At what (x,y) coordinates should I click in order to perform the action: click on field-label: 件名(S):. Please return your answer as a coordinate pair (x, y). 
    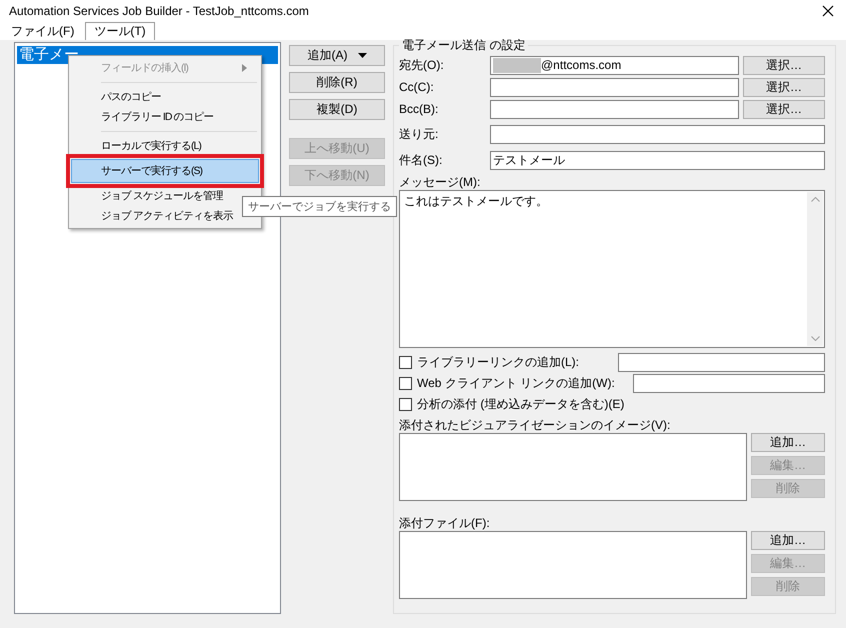
    Looking at the image, I should click on (421, 160).